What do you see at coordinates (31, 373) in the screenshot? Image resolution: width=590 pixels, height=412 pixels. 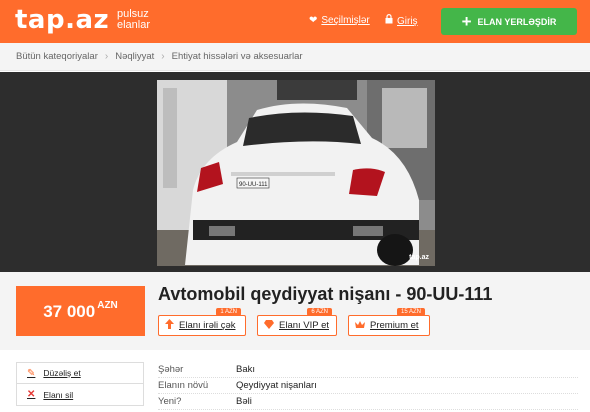 I see `pencil-icon: ✎` at bounding box center [31, 373].